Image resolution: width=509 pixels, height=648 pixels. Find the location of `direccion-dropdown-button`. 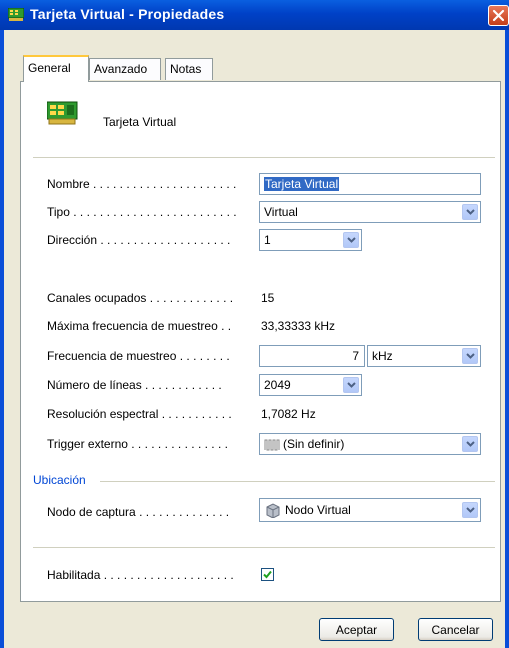

direccion-dropdown-button is located at coordinates (351, 240).